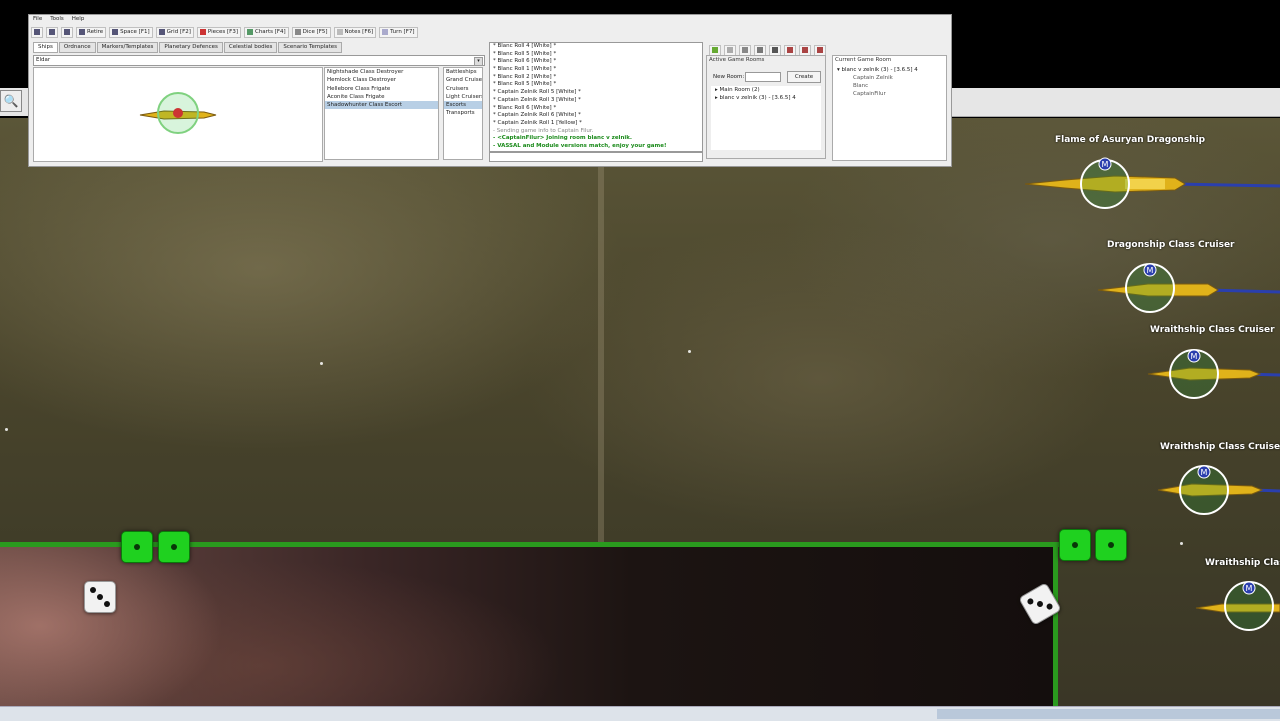  I want to click on turn-button: Turn [F7], so click(398, 32).